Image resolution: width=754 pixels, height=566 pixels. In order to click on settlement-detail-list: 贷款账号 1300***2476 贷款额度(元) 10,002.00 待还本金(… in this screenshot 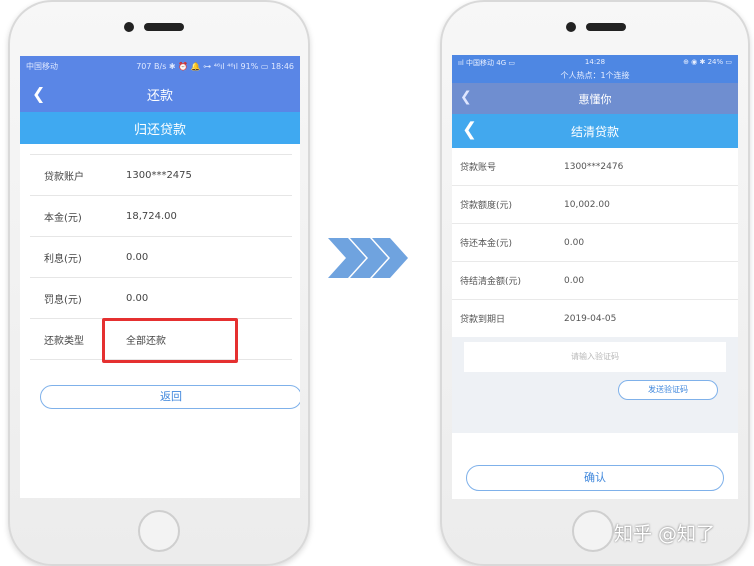, I will do `click(595, 243)`.